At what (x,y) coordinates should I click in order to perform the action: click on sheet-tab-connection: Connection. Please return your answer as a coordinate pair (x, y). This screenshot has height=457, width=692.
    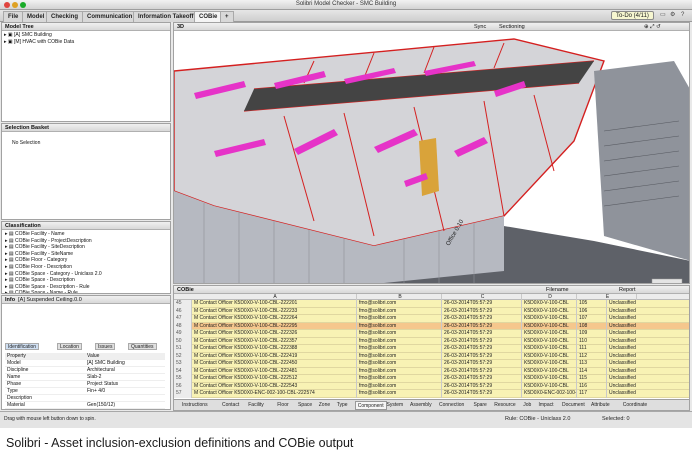
    Looking at the image, I should click on (451, 405).